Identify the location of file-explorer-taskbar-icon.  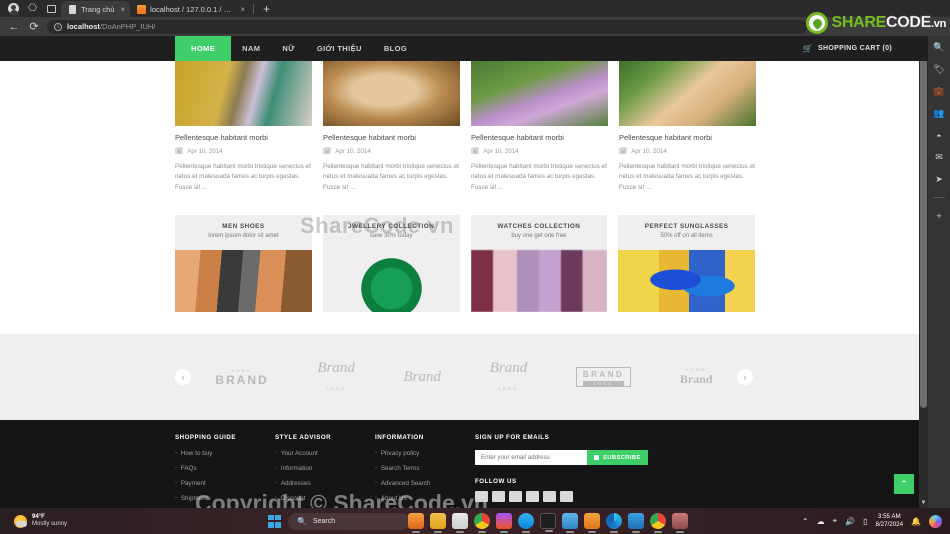
(438, 523).